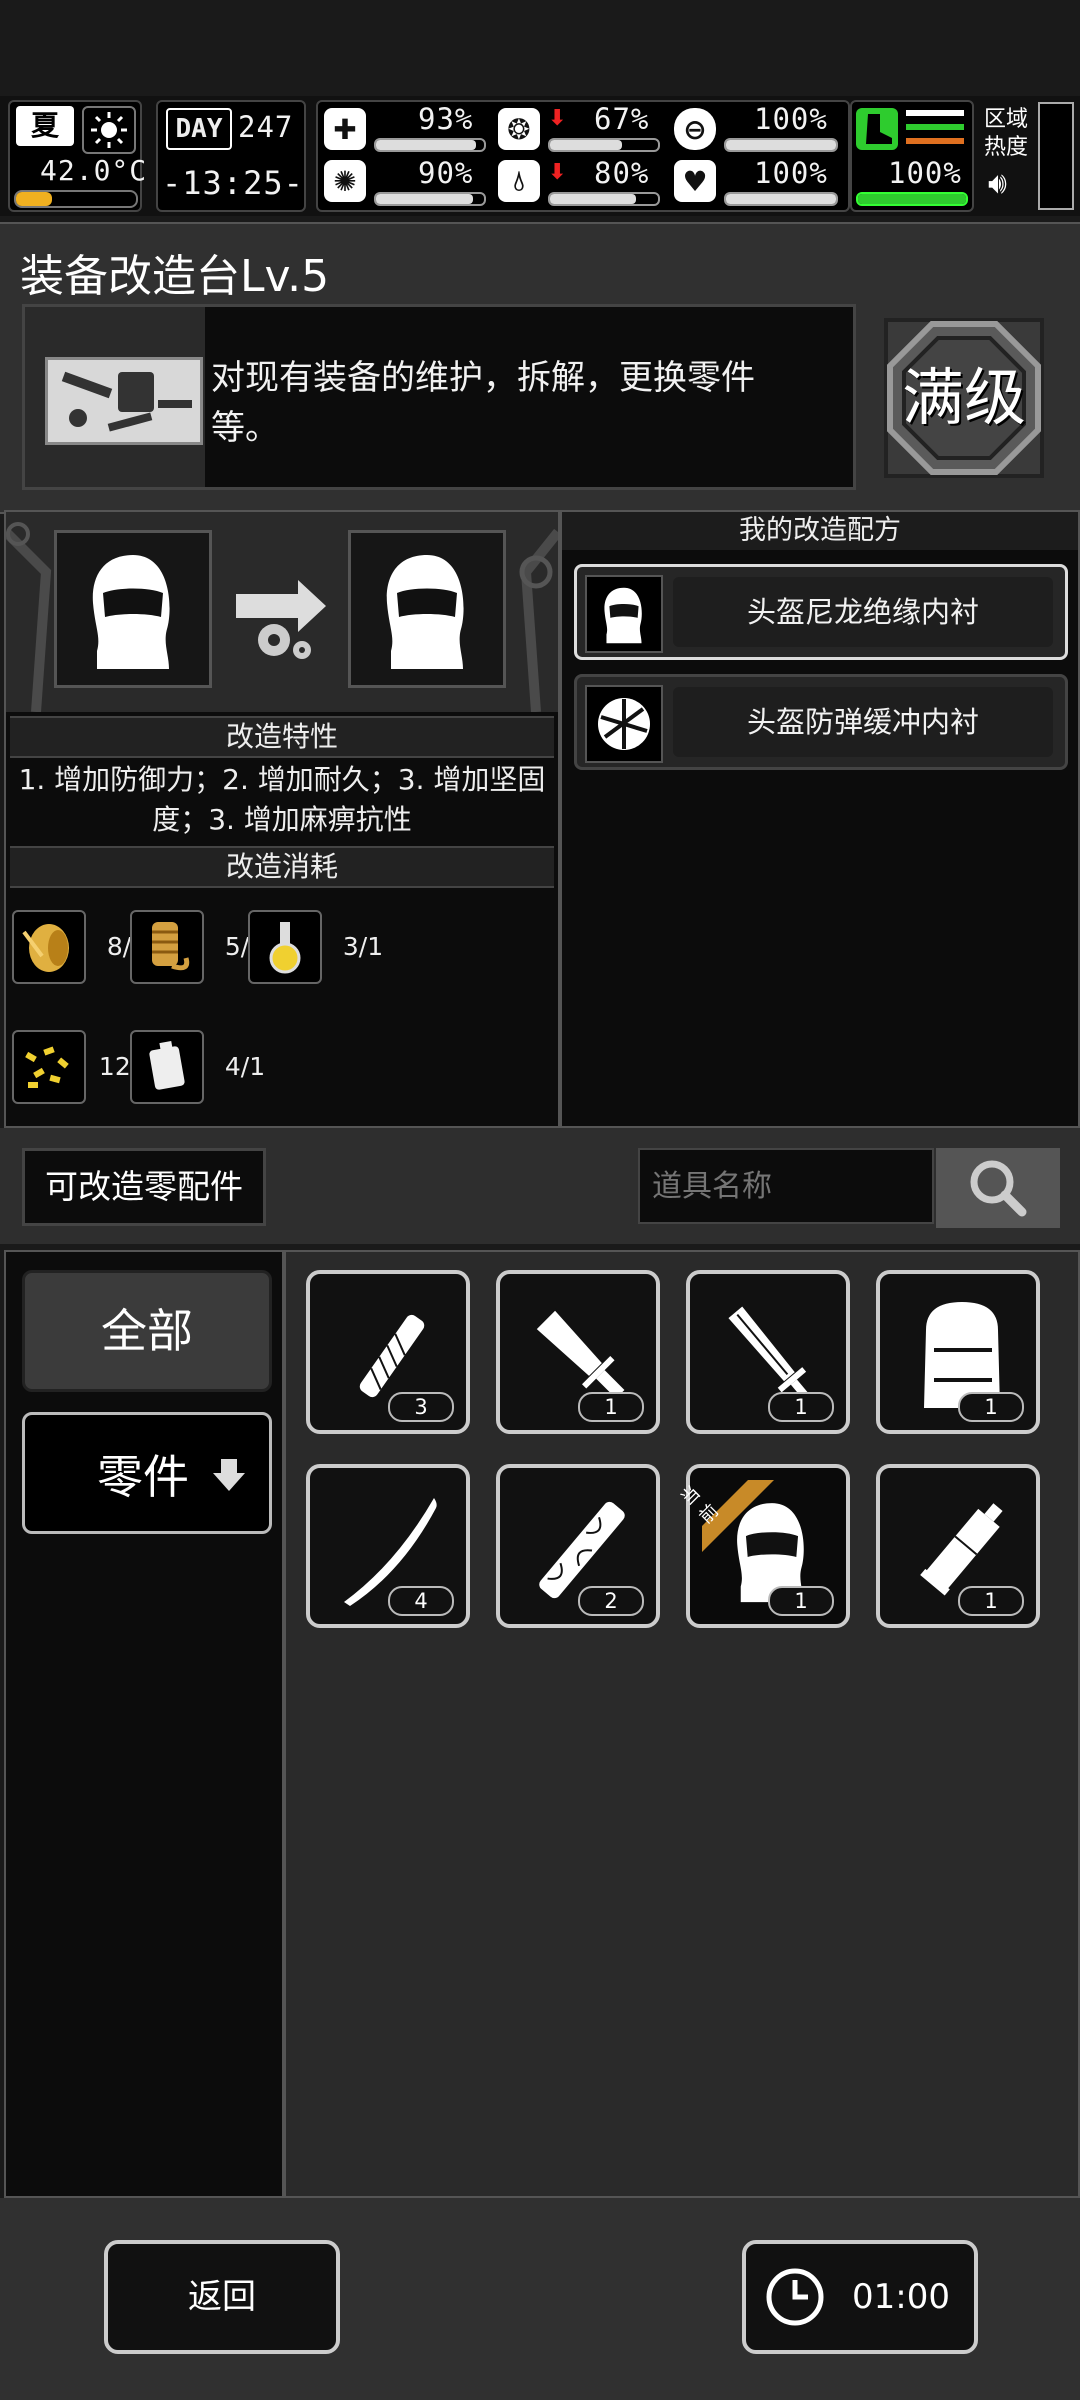  I want to click on material-count: 4/1, so click(245, 1066).